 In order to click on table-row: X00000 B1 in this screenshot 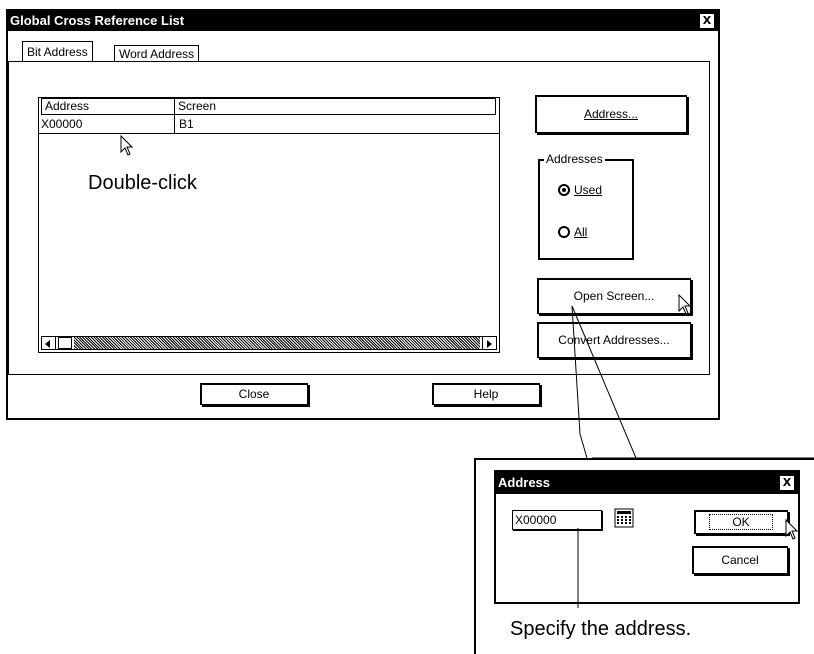, I will do `click(269, 124)`.